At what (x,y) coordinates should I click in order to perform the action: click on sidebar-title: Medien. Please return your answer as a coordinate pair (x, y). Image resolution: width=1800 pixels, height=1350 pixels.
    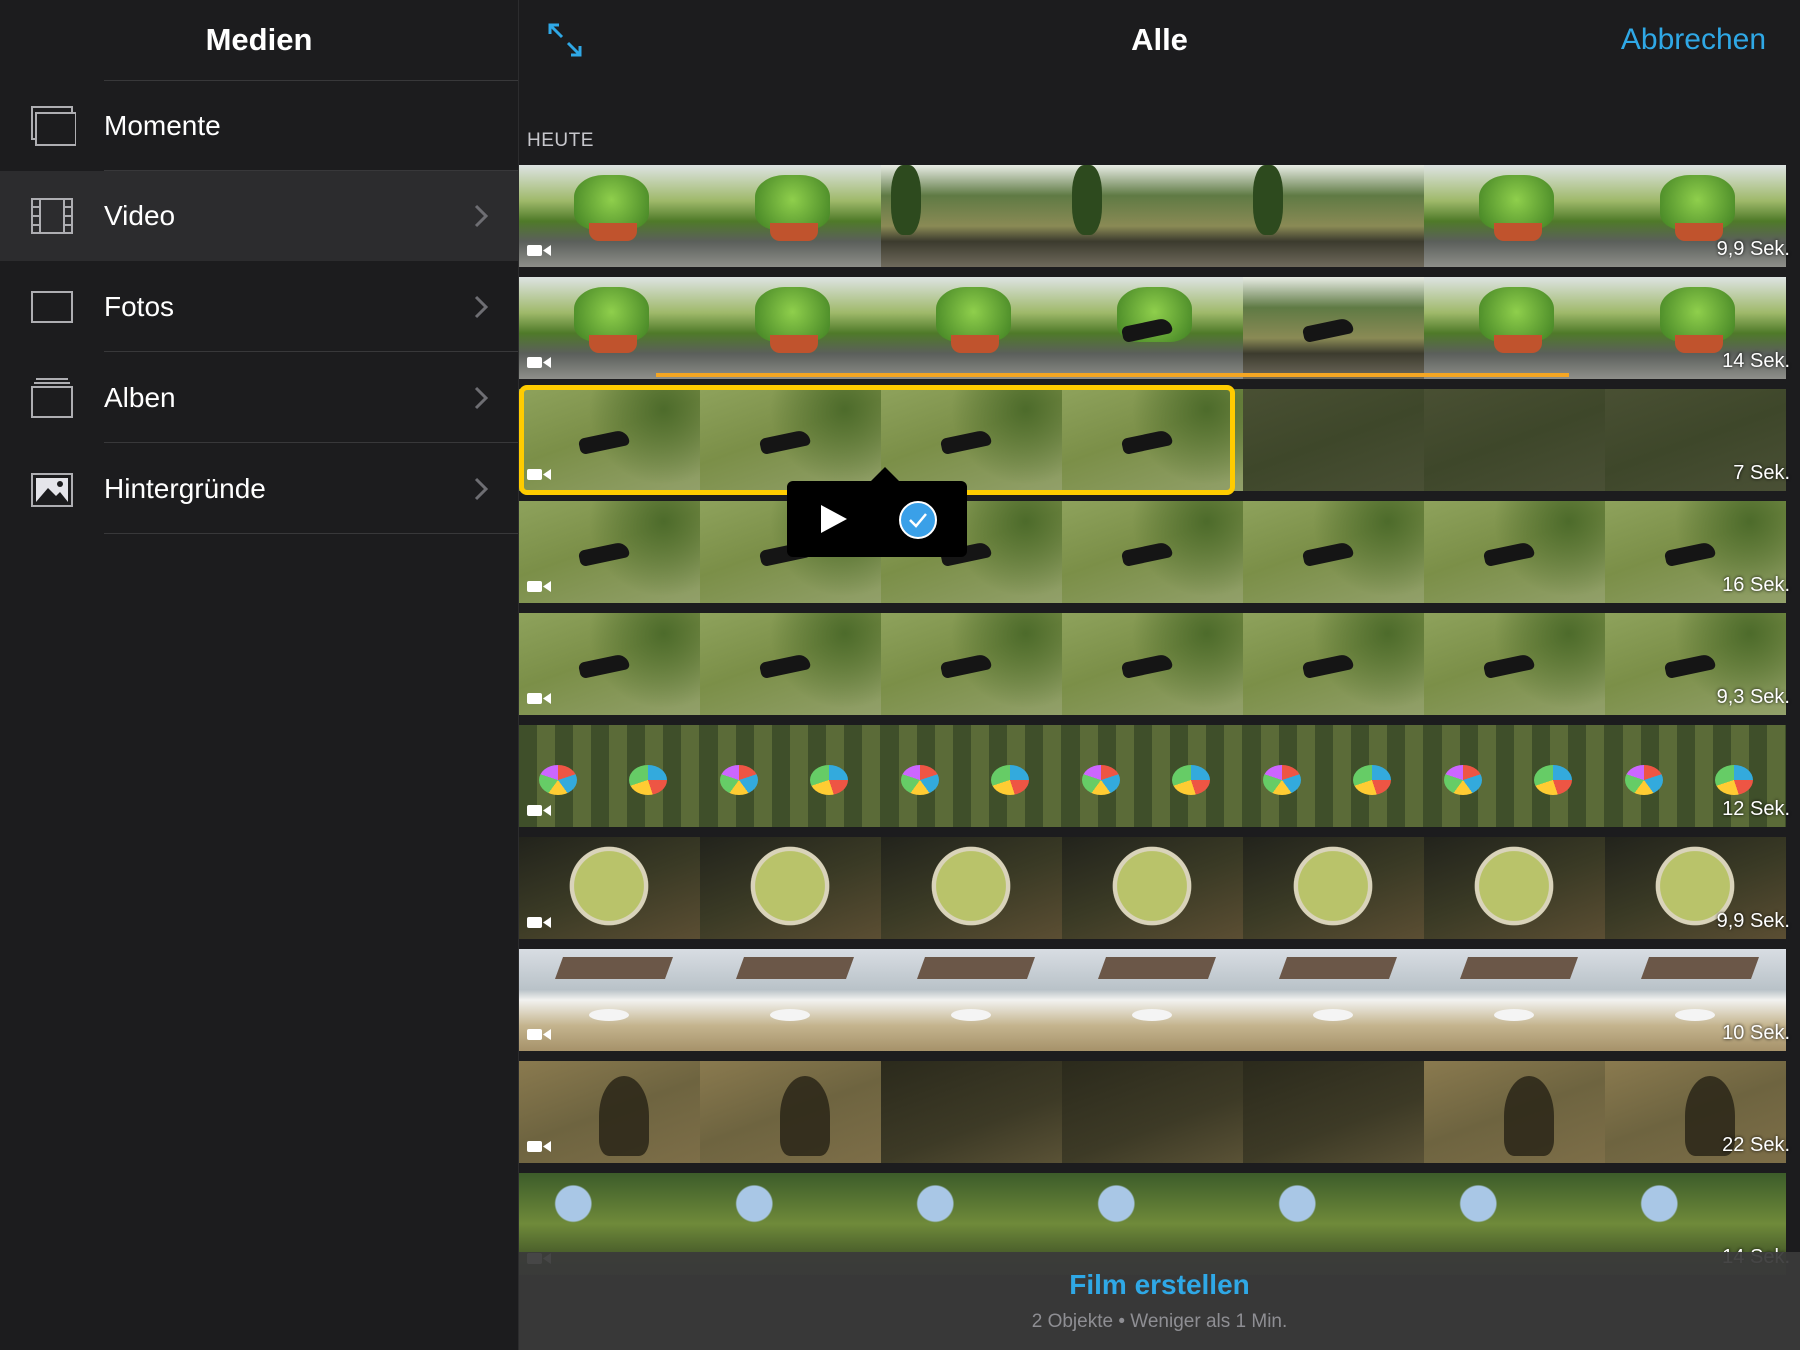
    Looking at the image, I should click on (259, 39).